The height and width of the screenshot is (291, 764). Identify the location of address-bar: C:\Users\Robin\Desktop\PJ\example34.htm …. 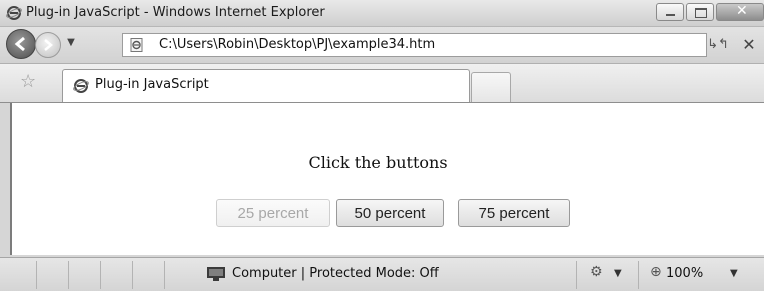
(414, 45).